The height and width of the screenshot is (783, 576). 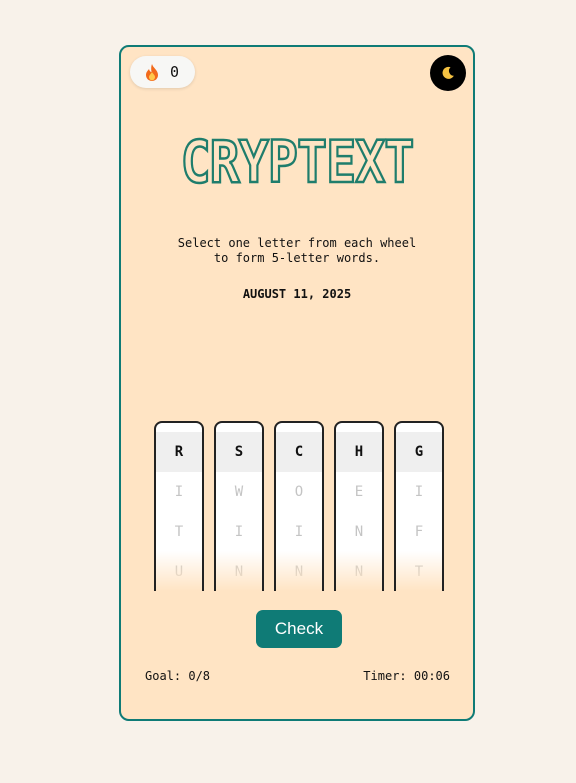 I want to click on wheel-selected-letter: C, so click(x=299, y=452).